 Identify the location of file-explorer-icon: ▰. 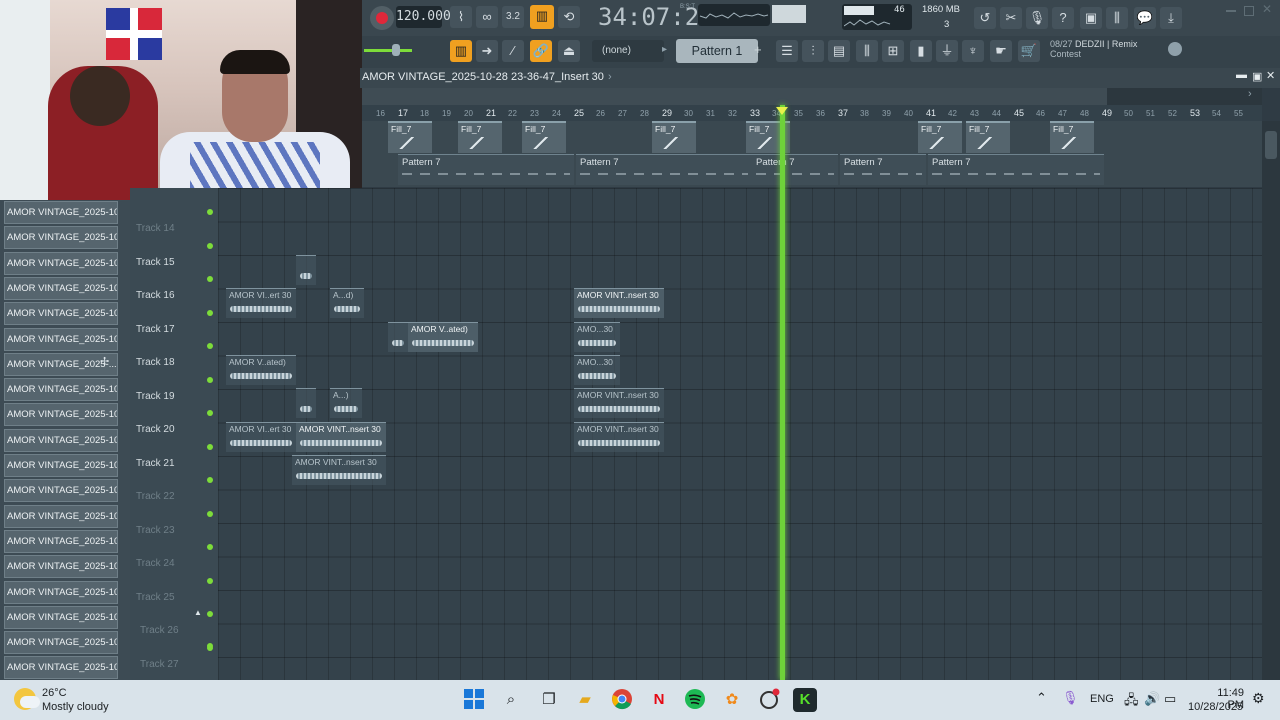
(585, 700).